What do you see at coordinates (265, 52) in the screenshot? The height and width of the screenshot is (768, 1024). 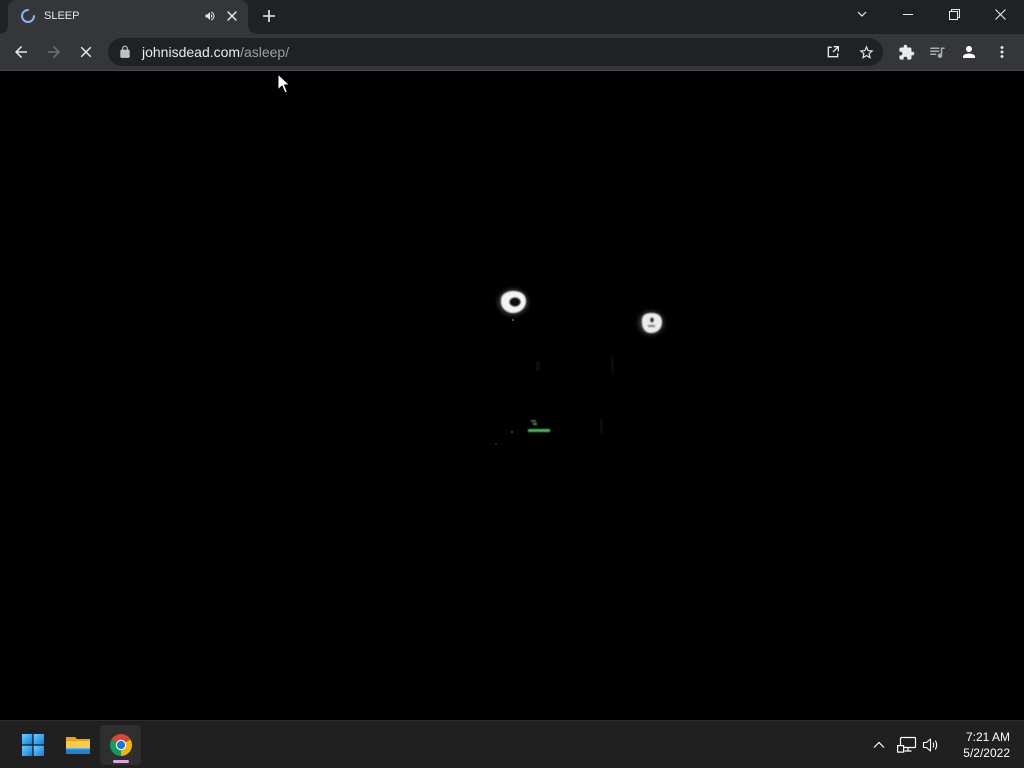 I see `url-path: /asleep/` at bounding box center [265, 52].